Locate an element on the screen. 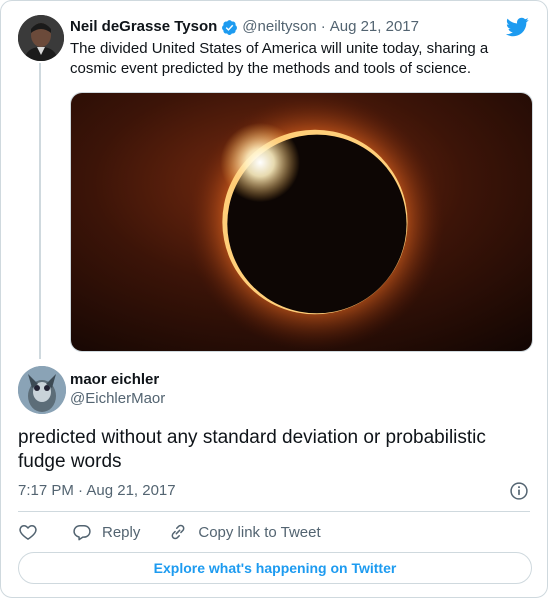  avatar-neil-image is located at coordinates (41, 38).